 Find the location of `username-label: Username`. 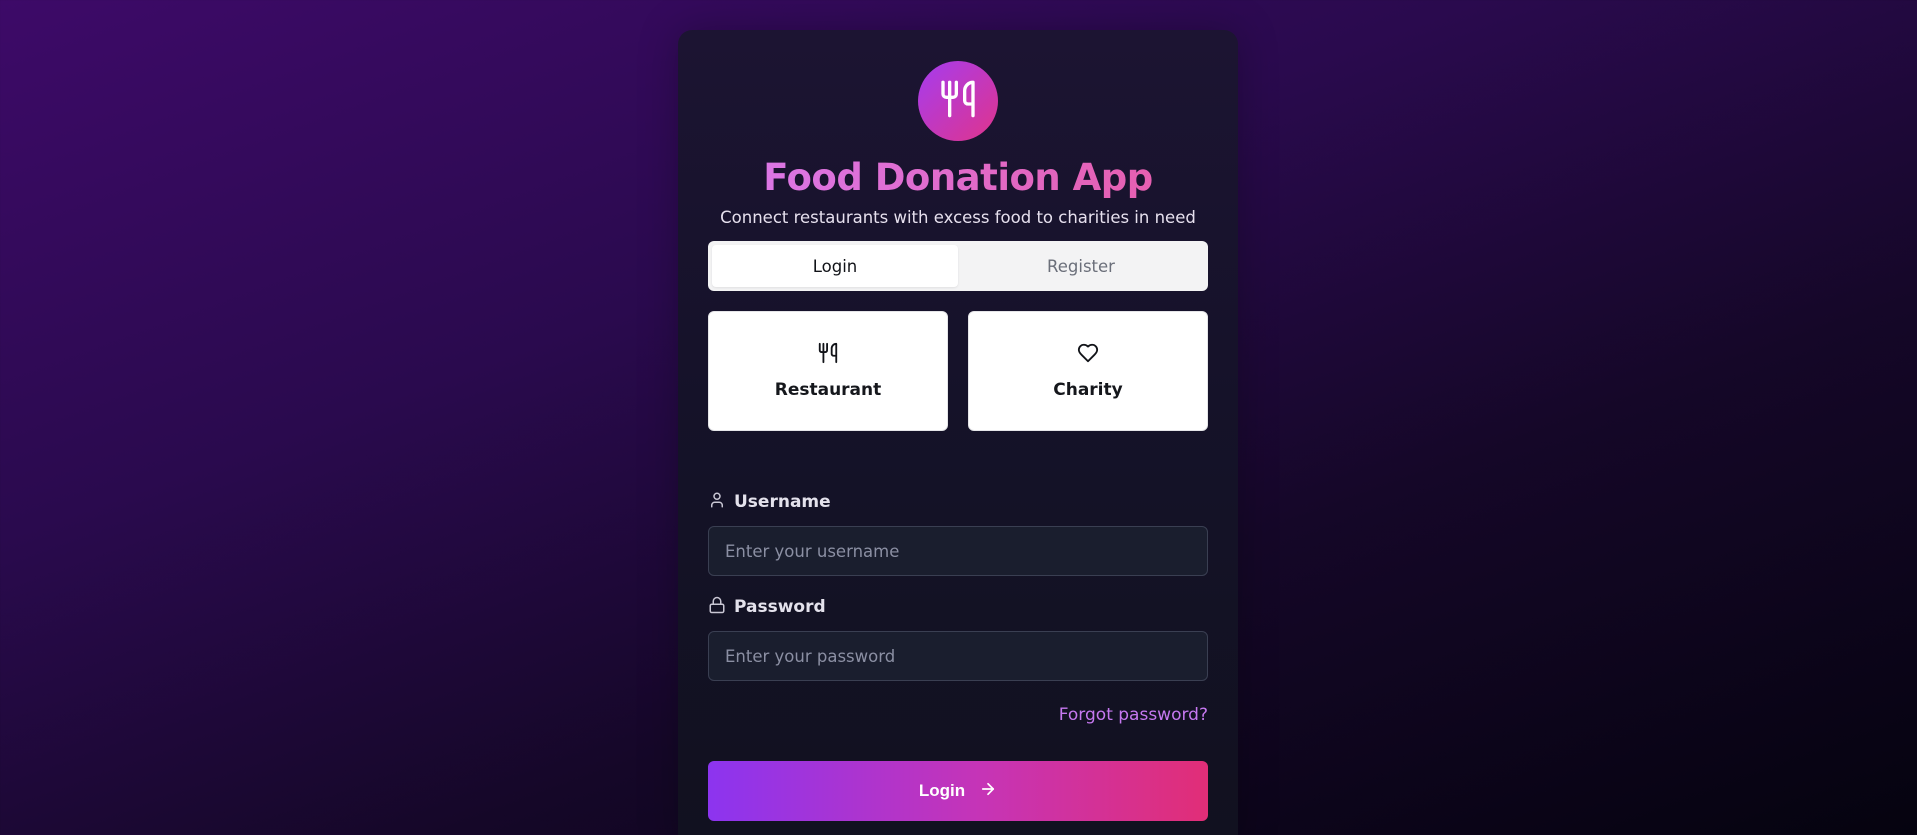

username-label: Username is located at coordinates (782, 502).